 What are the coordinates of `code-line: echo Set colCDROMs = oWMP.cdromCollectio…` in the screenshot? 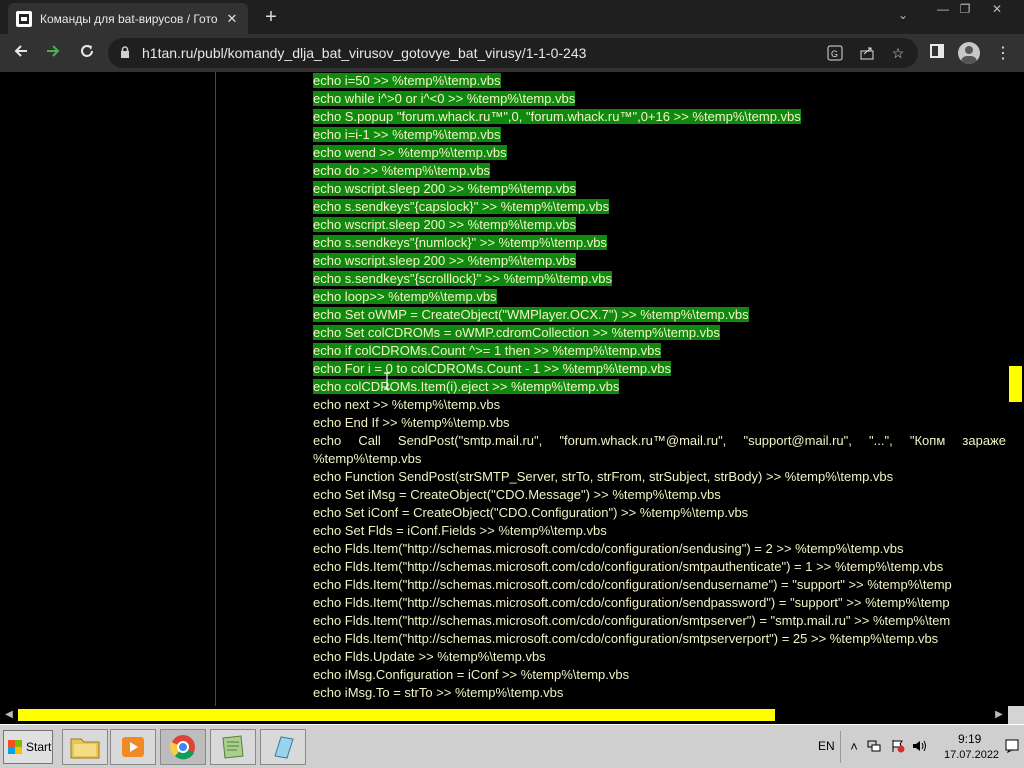 It's located at (660, 333).